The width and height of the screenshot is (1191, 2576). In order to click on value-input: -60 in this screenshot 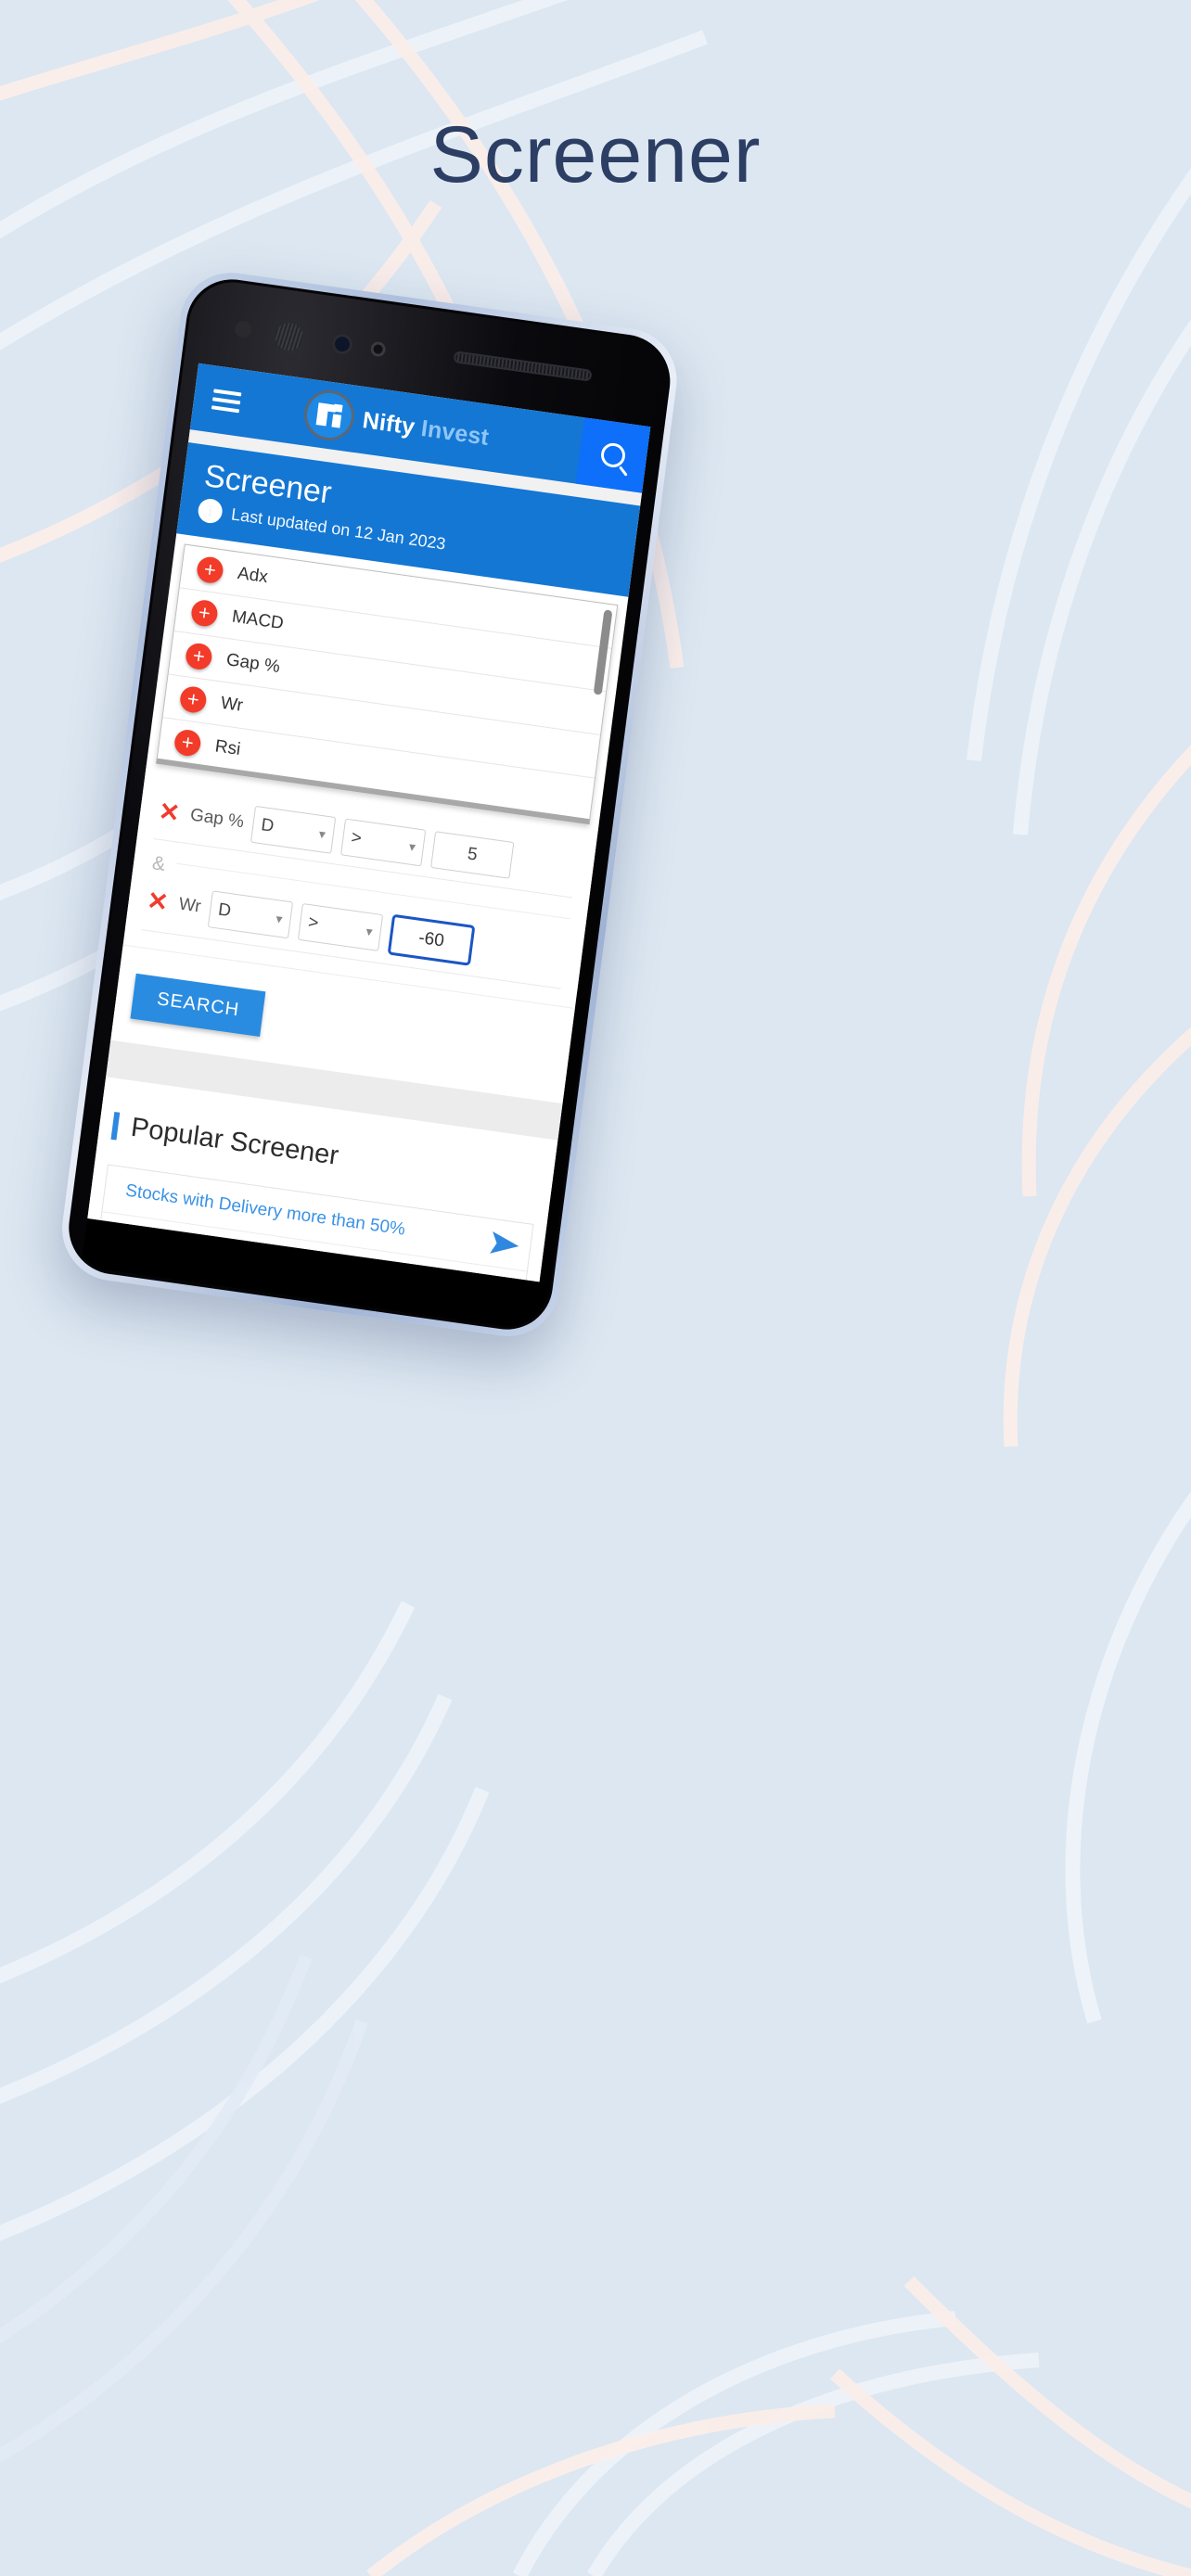, I will do `click(431, 940)`.